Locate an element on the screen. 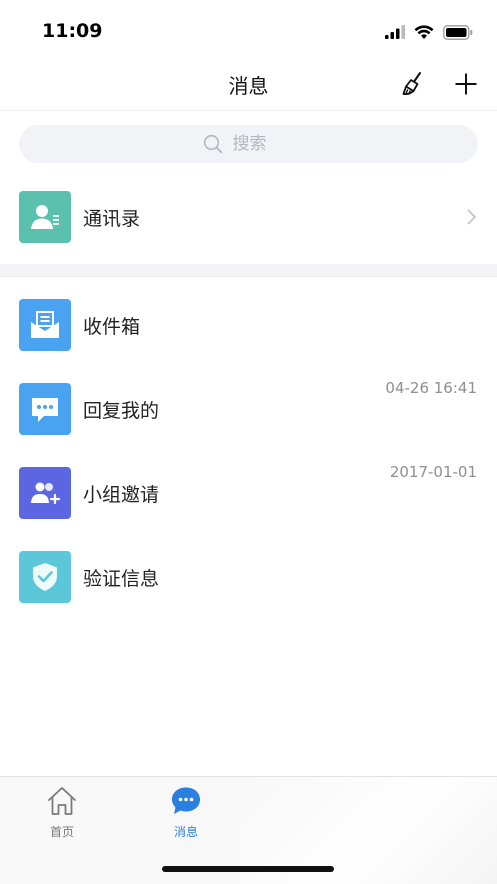 Image resolution: width=497 pixels, height=884 pixels. shield-check-icon is located at coordinates (45, 577).